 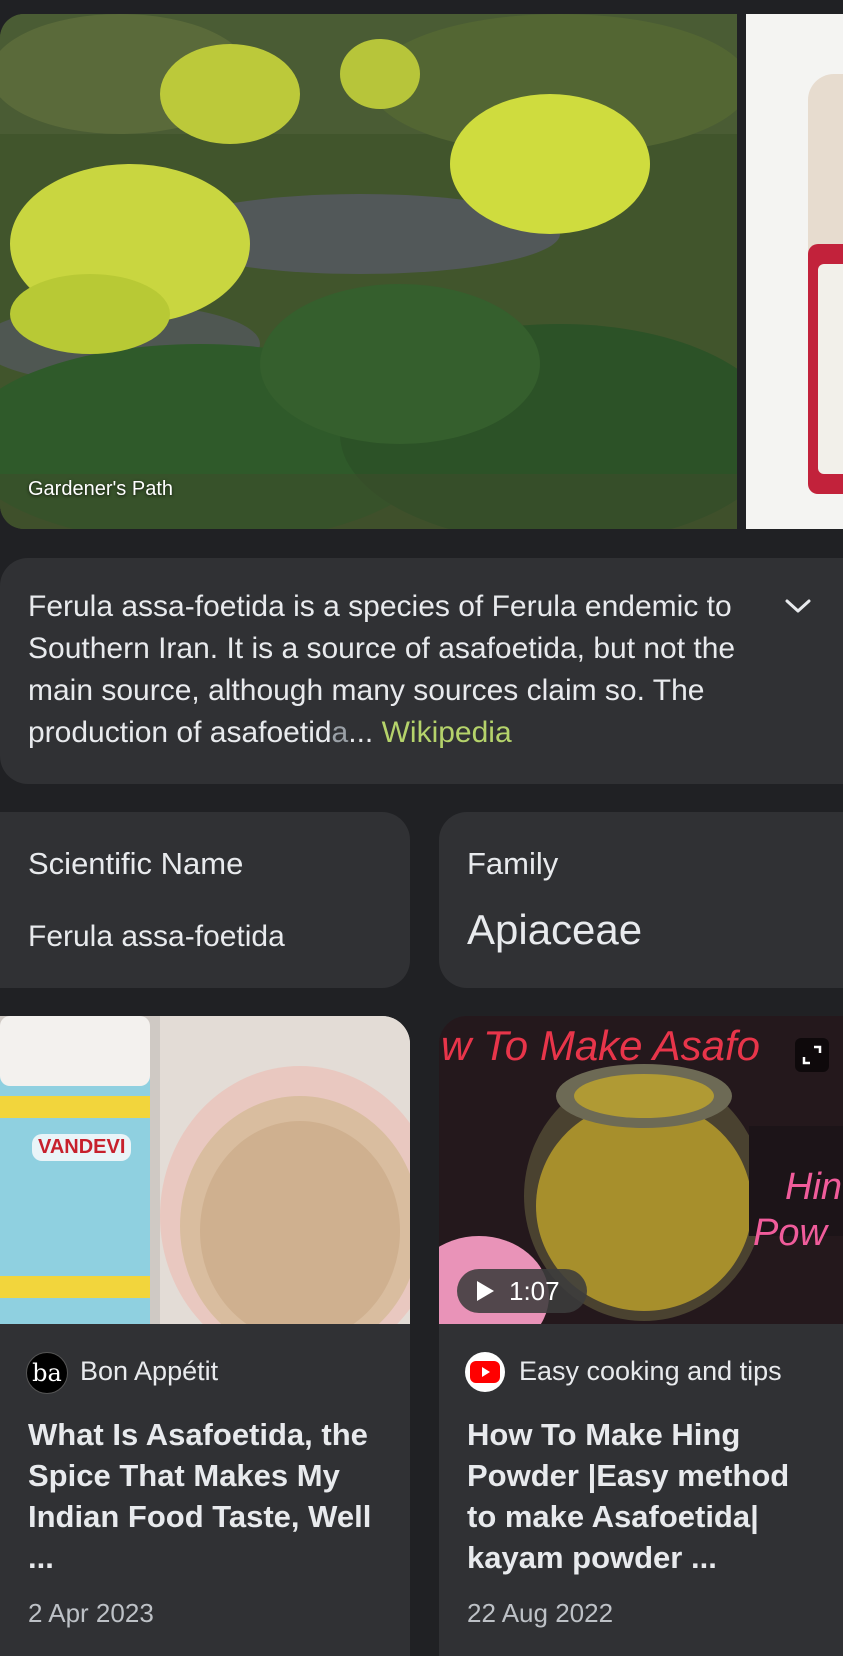 What do you see at coordinates (485, 1372) in the screenshot?
I see `youtube-icon` at bounding box center [485, 1372].